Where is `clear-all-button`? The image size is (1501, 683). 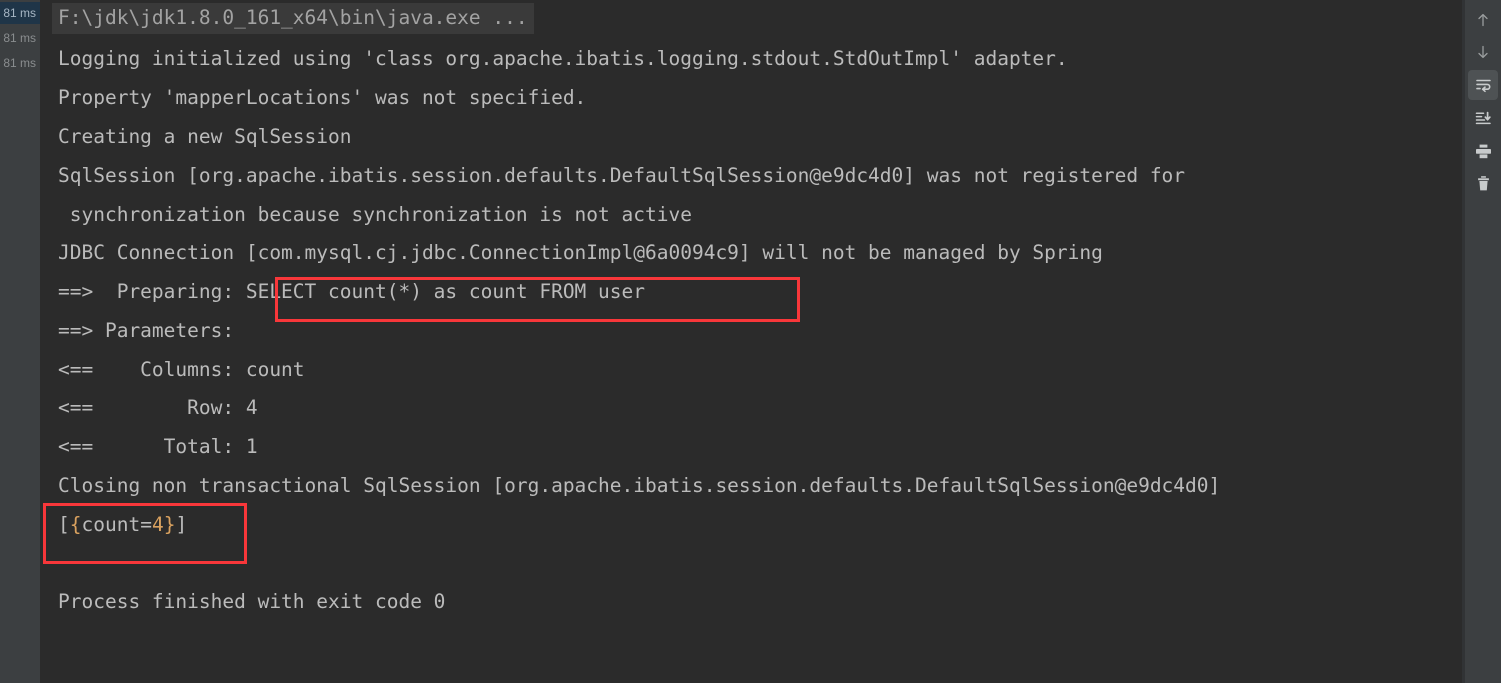
clear-all-button is located at coordinates (1483, 183).